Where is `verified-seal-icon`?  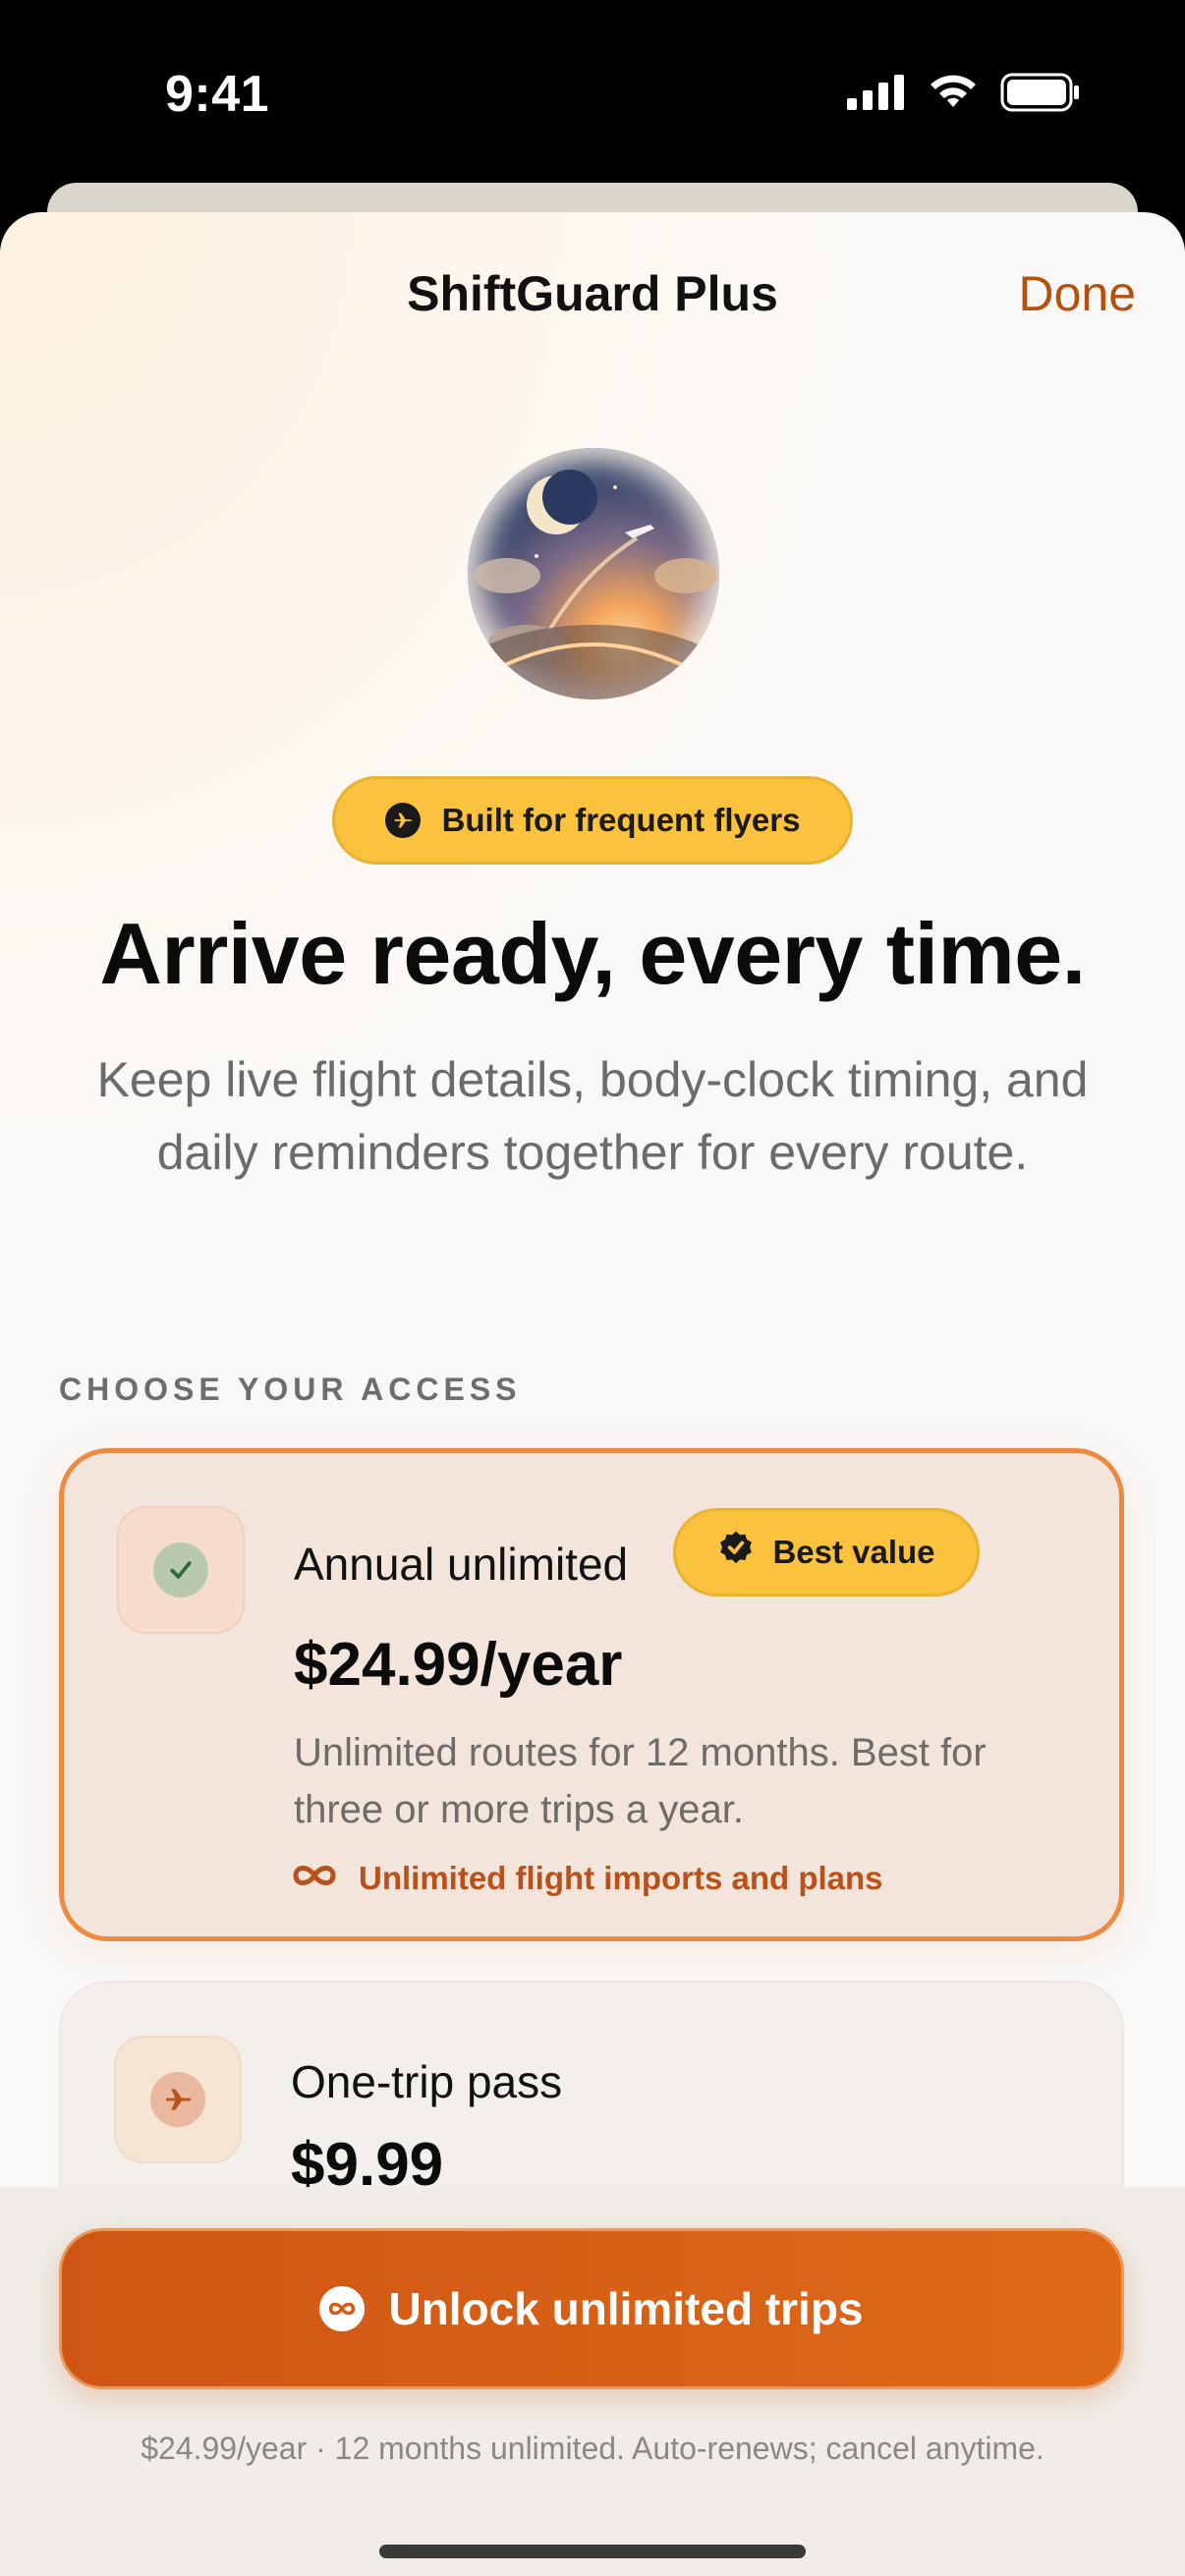
verified-seal-icon is located at coordinates (736, 1552).